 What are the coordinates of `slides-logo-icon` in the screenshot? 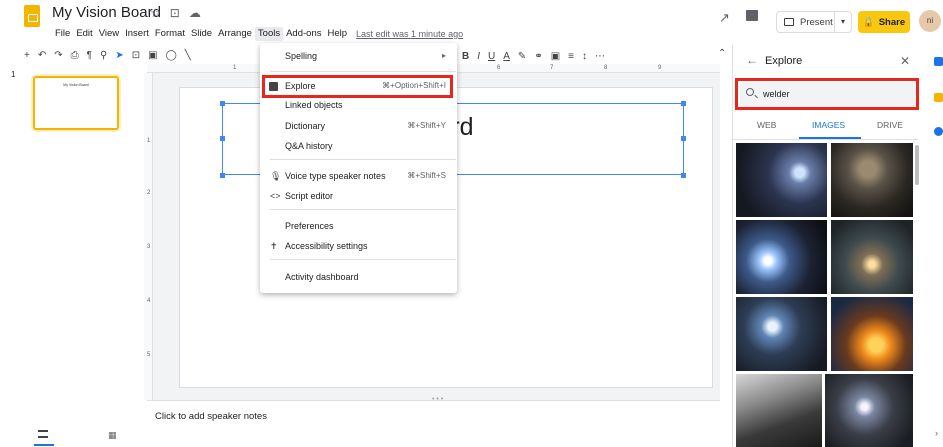 It's located at (32, 16).